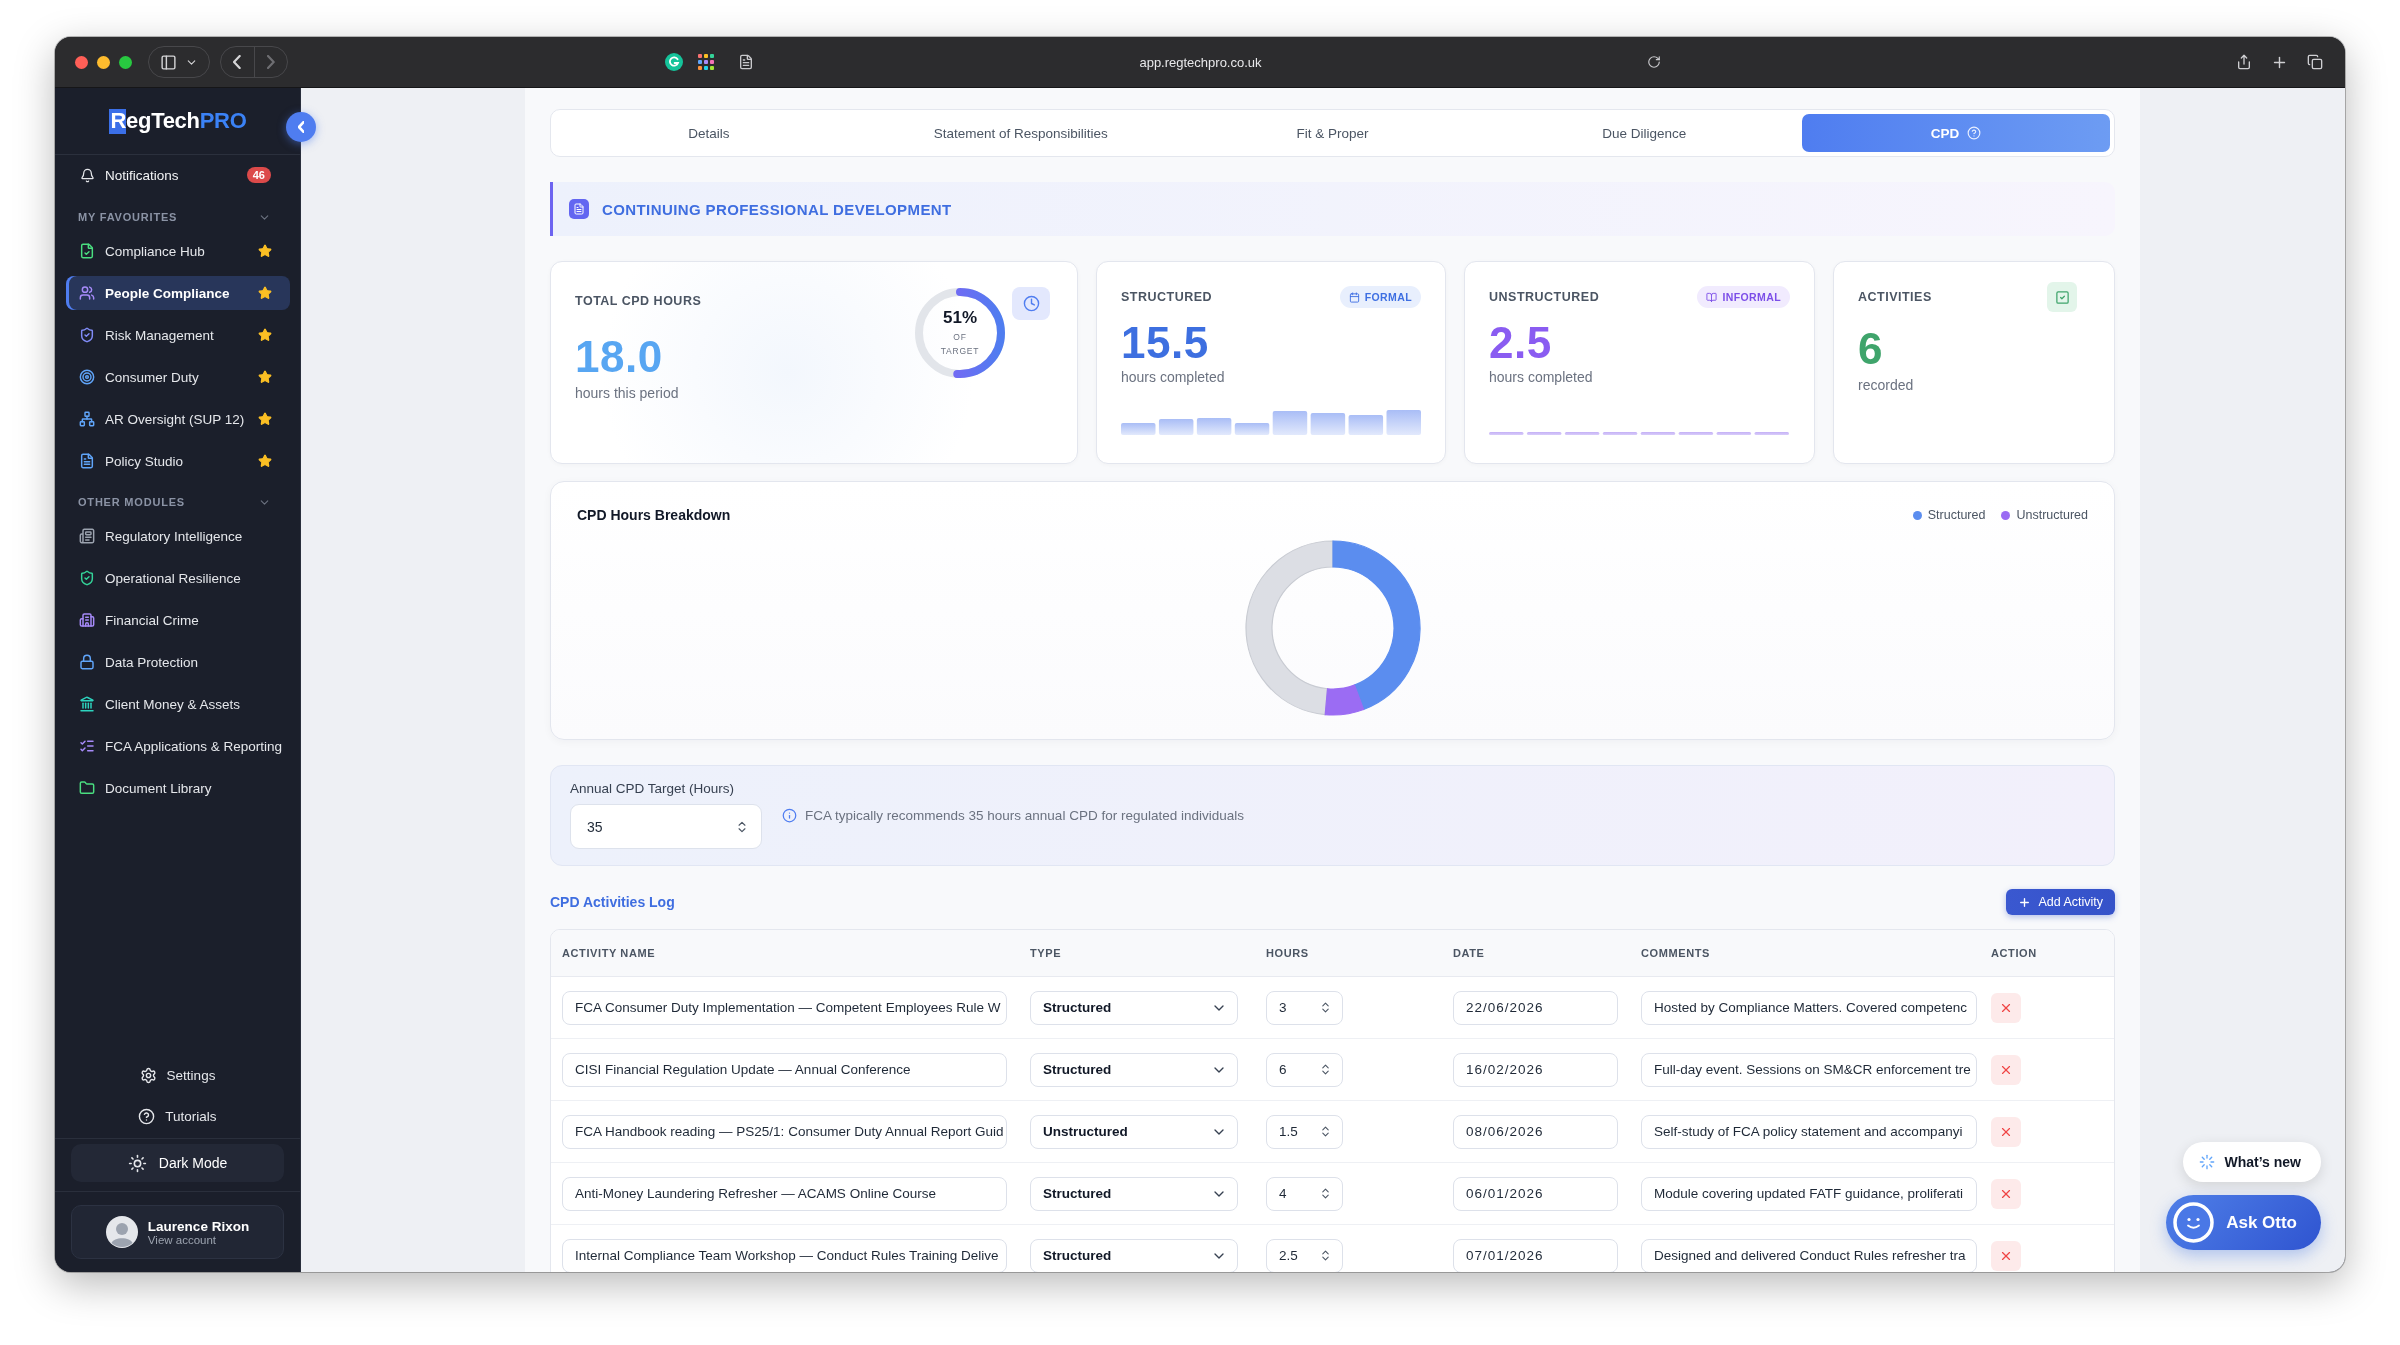  Describe the element at coordinates (178, 175) in the screenshot. I see `notifications-button: Notifications 46` at that location.